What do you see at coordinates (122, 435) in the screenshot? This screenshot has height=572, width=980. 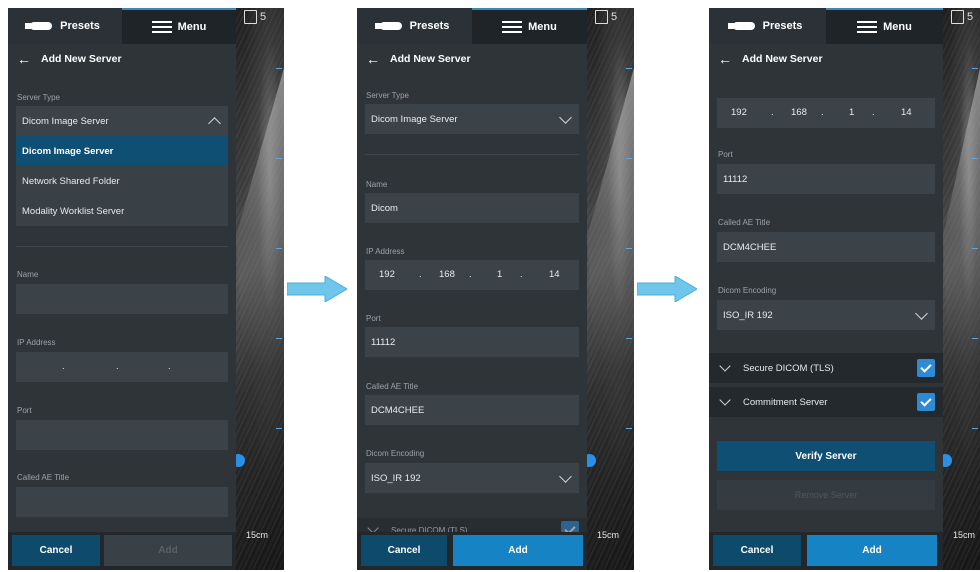 I see `port-field` at bounding box center [122, 435].